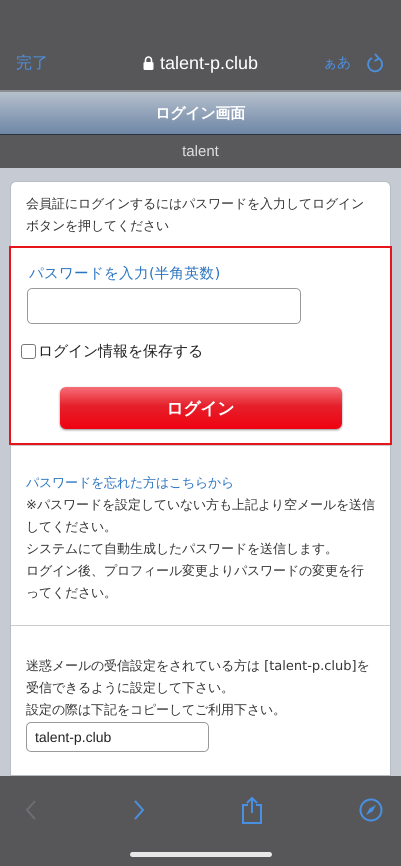 This screenshot has width=401, height=866. What do you see at coordinates (200, 151) in the screenshot?
I see `site-name: talent` at bounding box center [200, 151].